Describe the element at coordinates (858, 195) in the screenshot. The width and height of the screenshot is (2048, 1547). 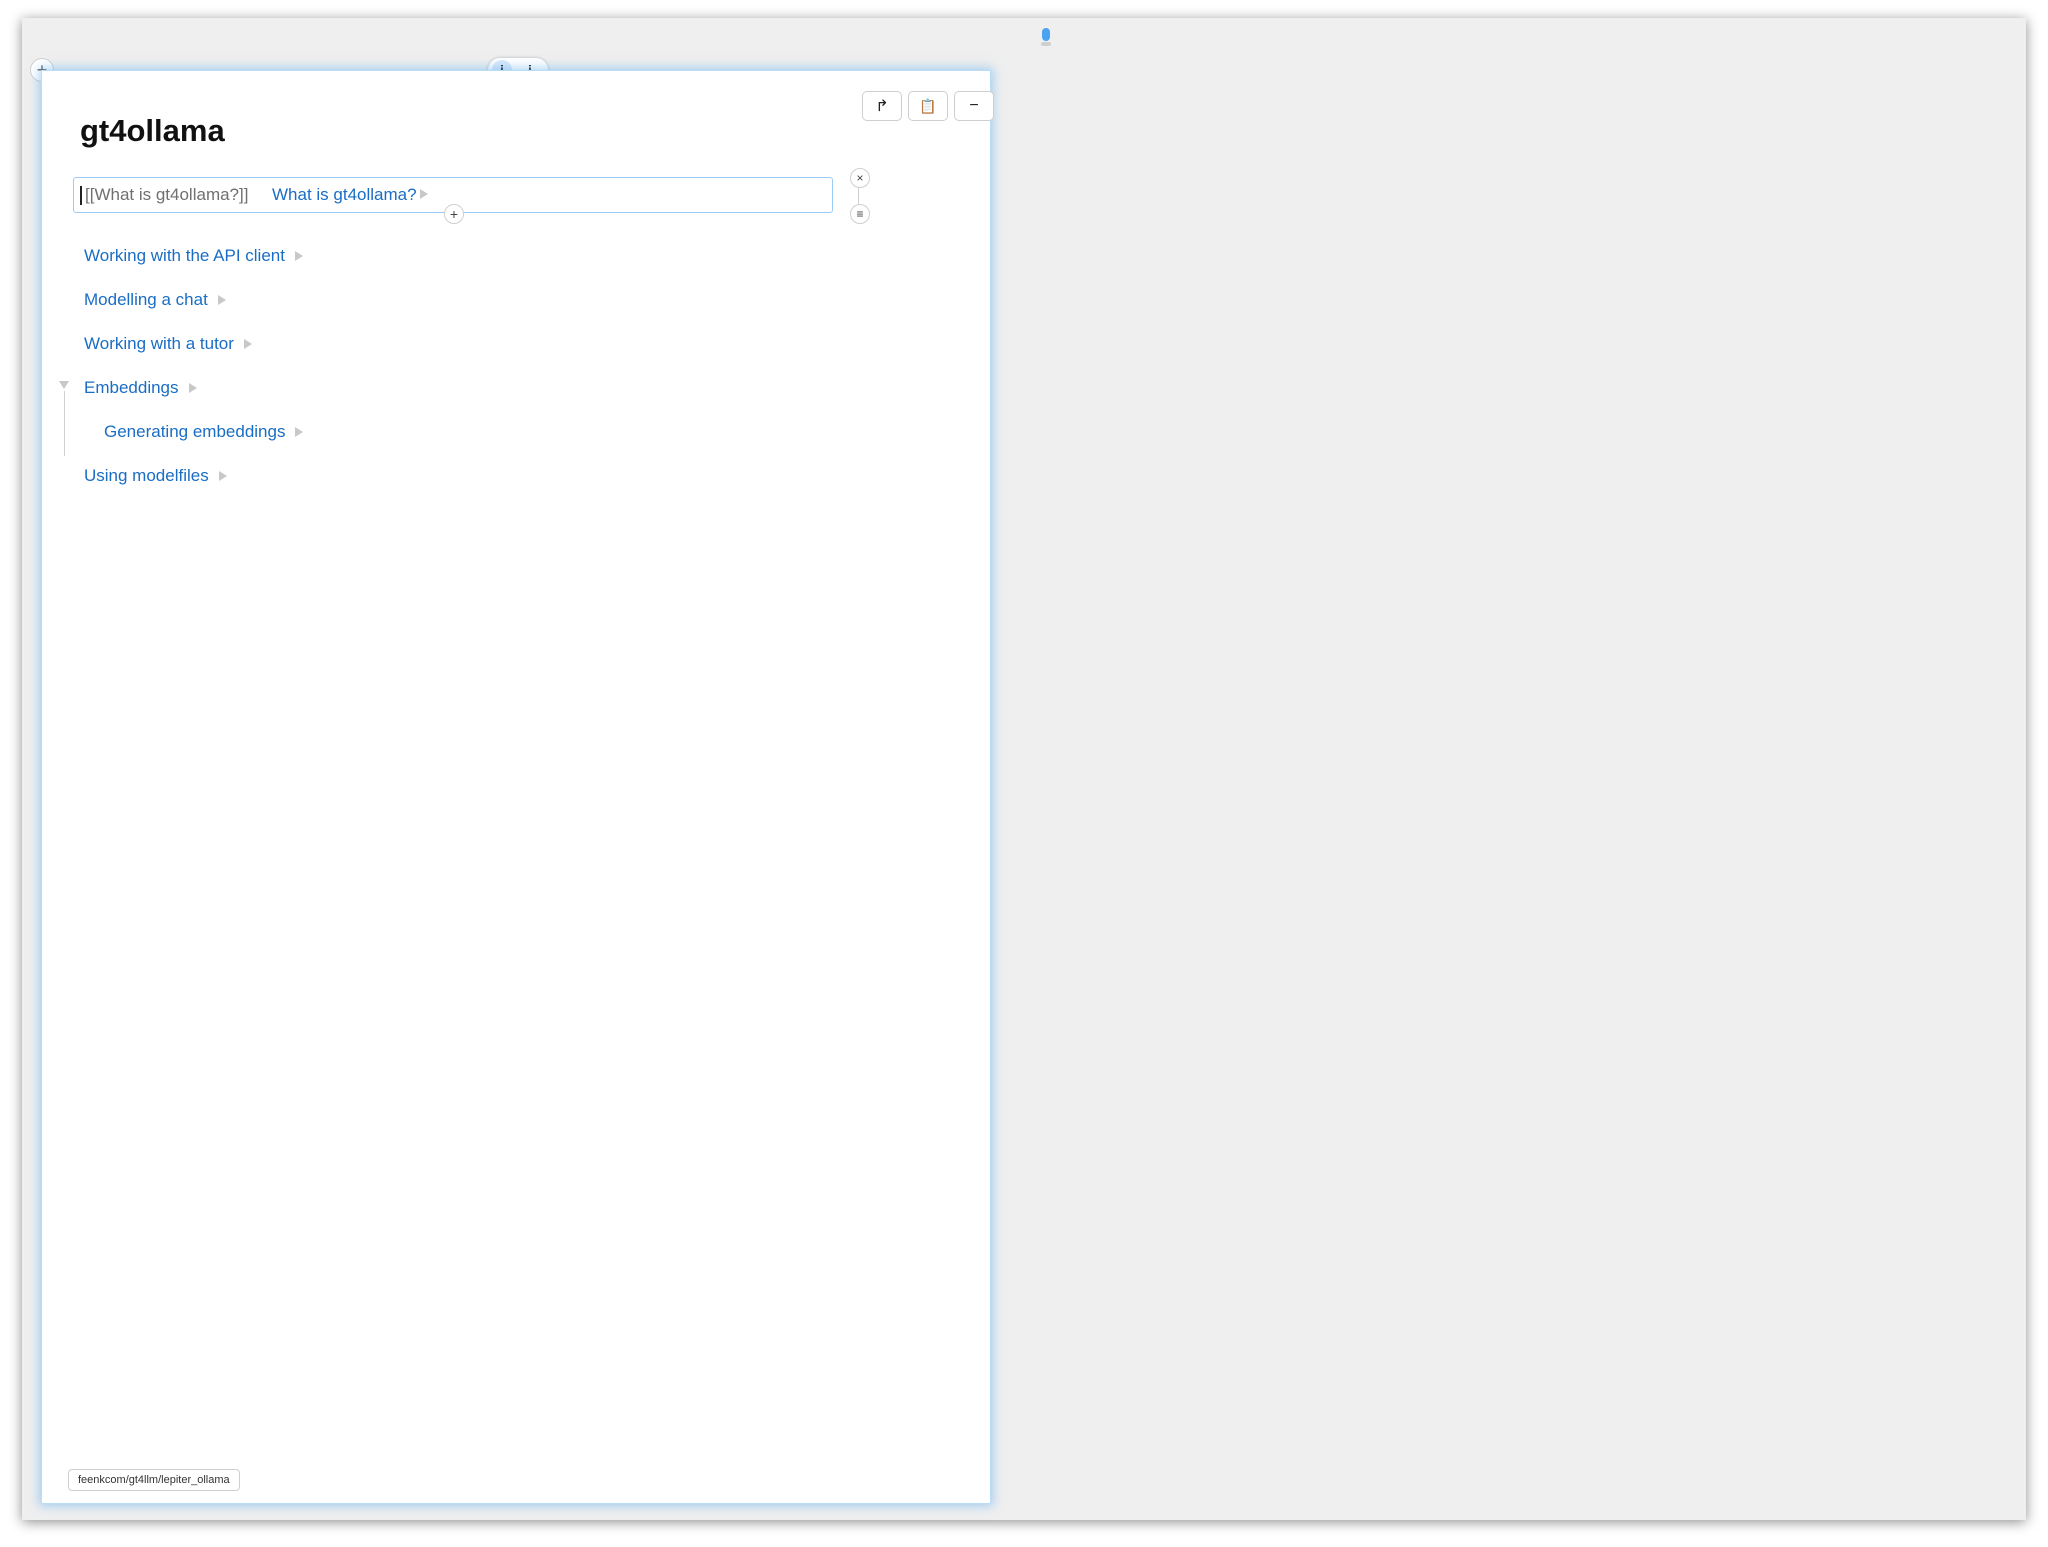
I see `snippet-divider` at that location.